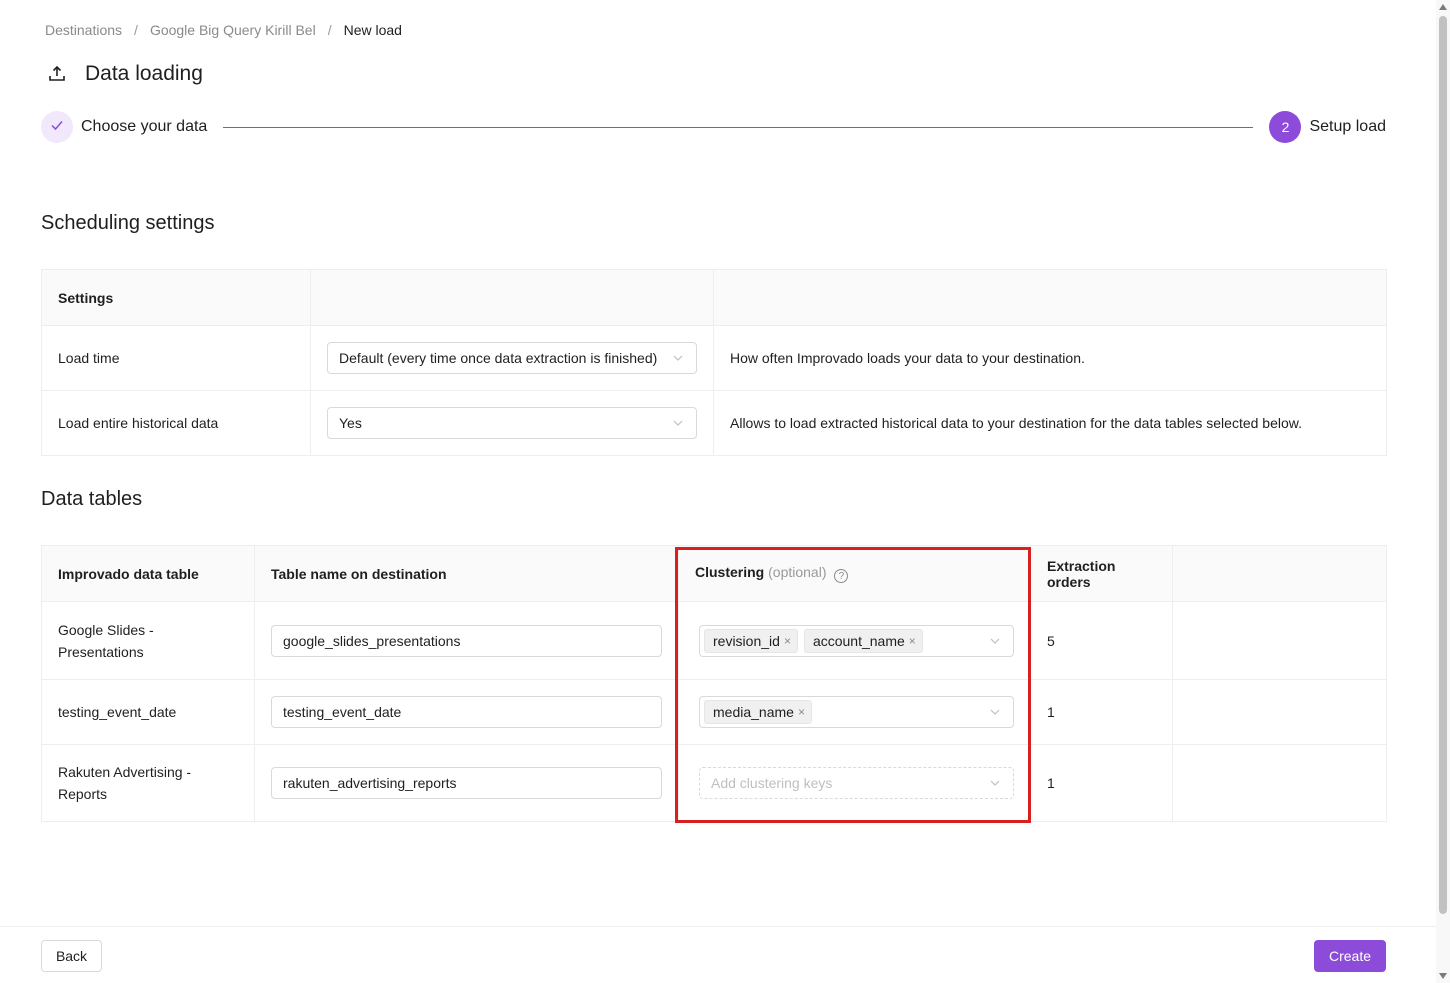  Describe the element at coordinates (144, 127) in the screenshot. I see `step-1-label: Choose your data` at that location.